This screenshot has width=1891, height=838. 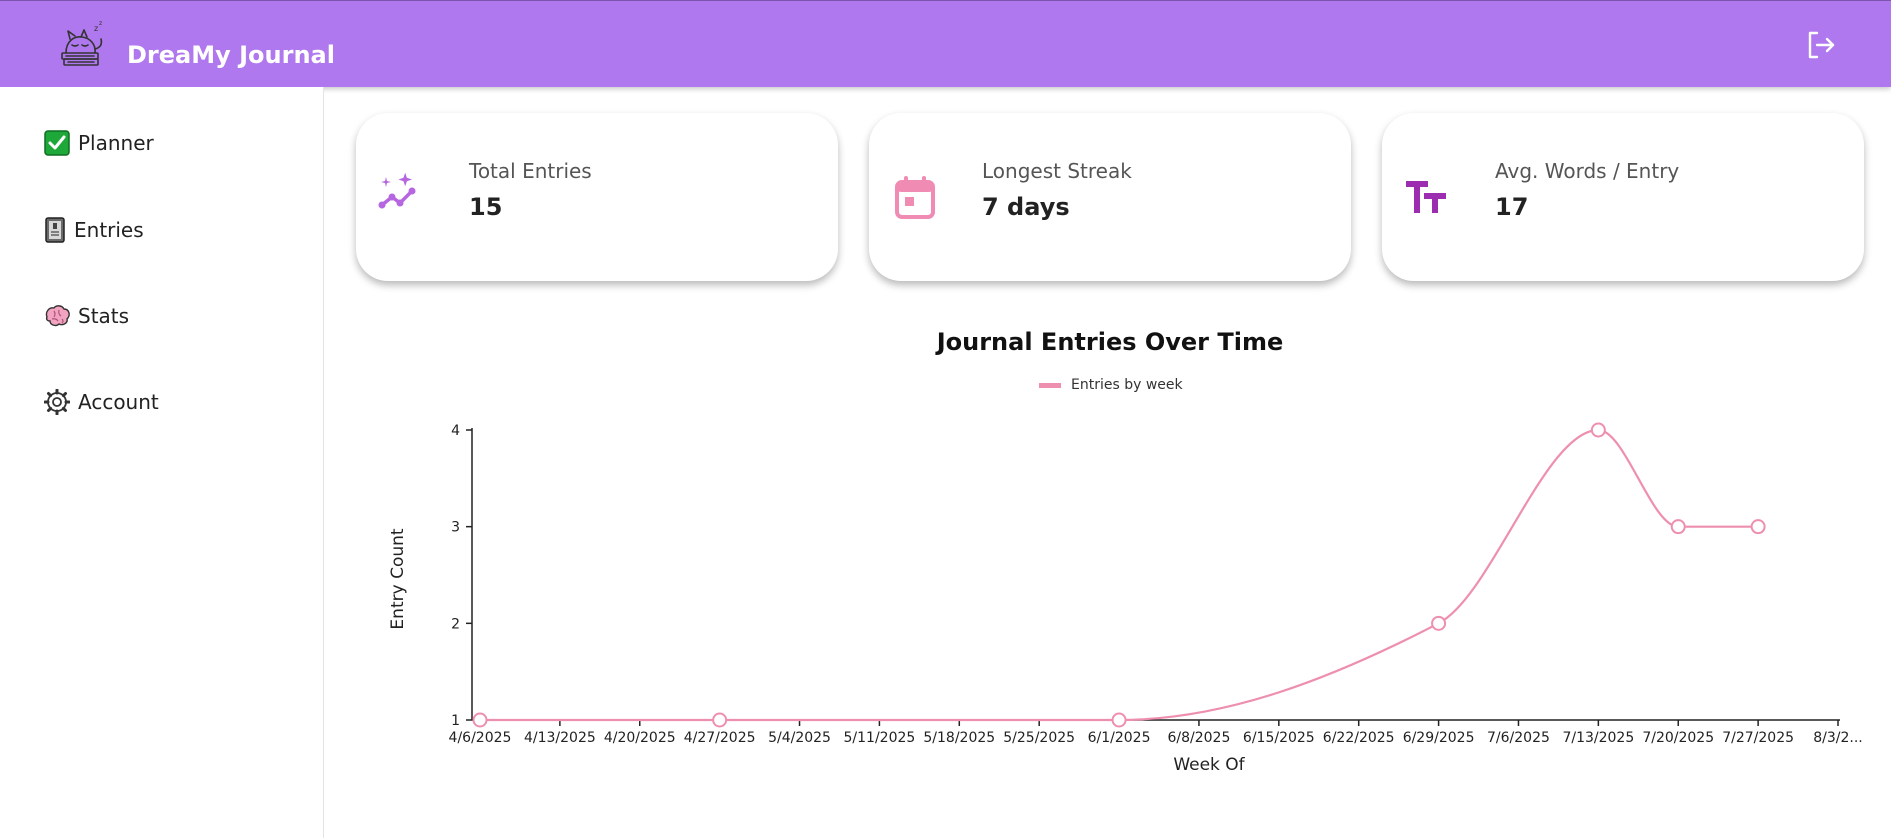 I want to click on app-title: DreaMy Journal, so click(x=231, y=55).